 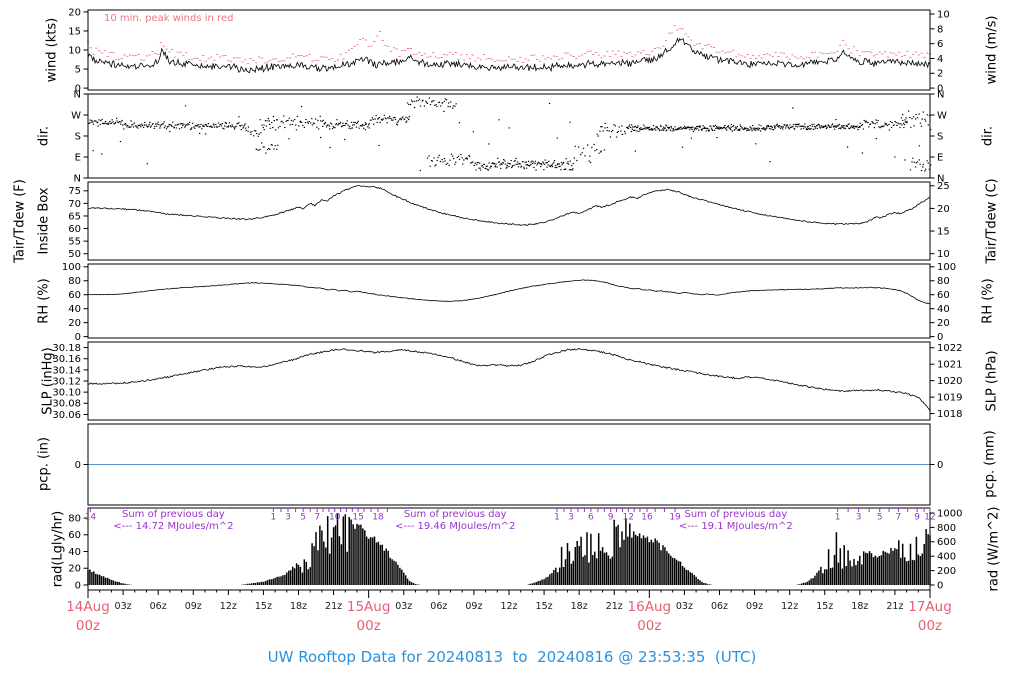 I want to click on svg-text: 100, so click(x=71, y=267).